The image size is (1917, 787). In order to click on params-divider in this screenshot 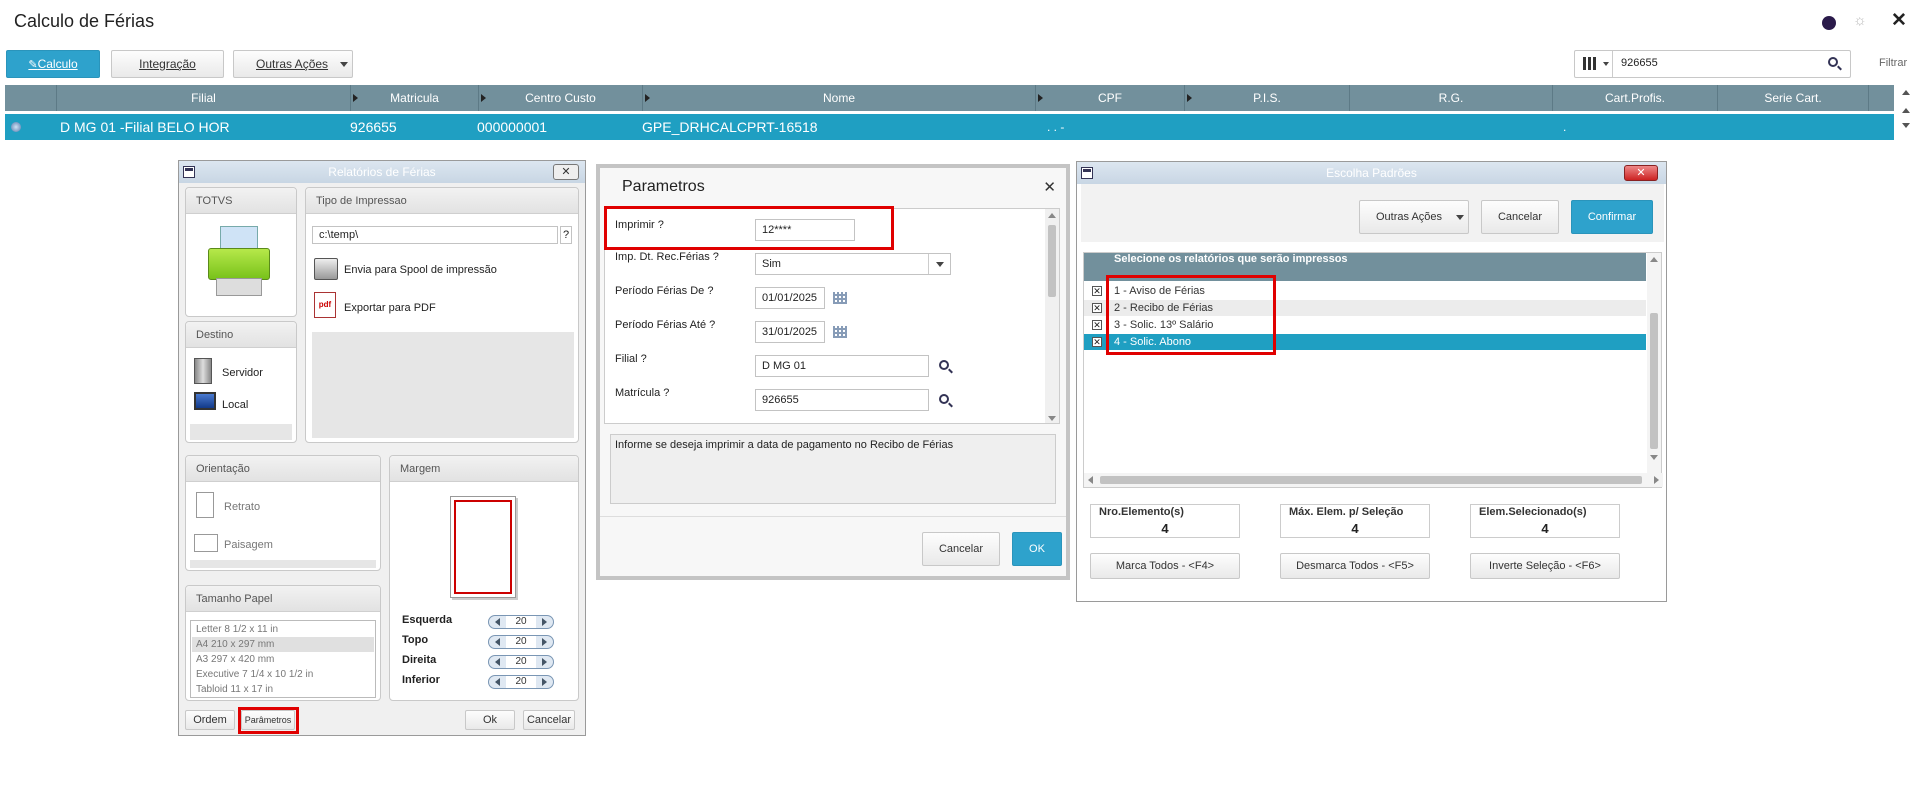, I will do `click(833, 516)`.